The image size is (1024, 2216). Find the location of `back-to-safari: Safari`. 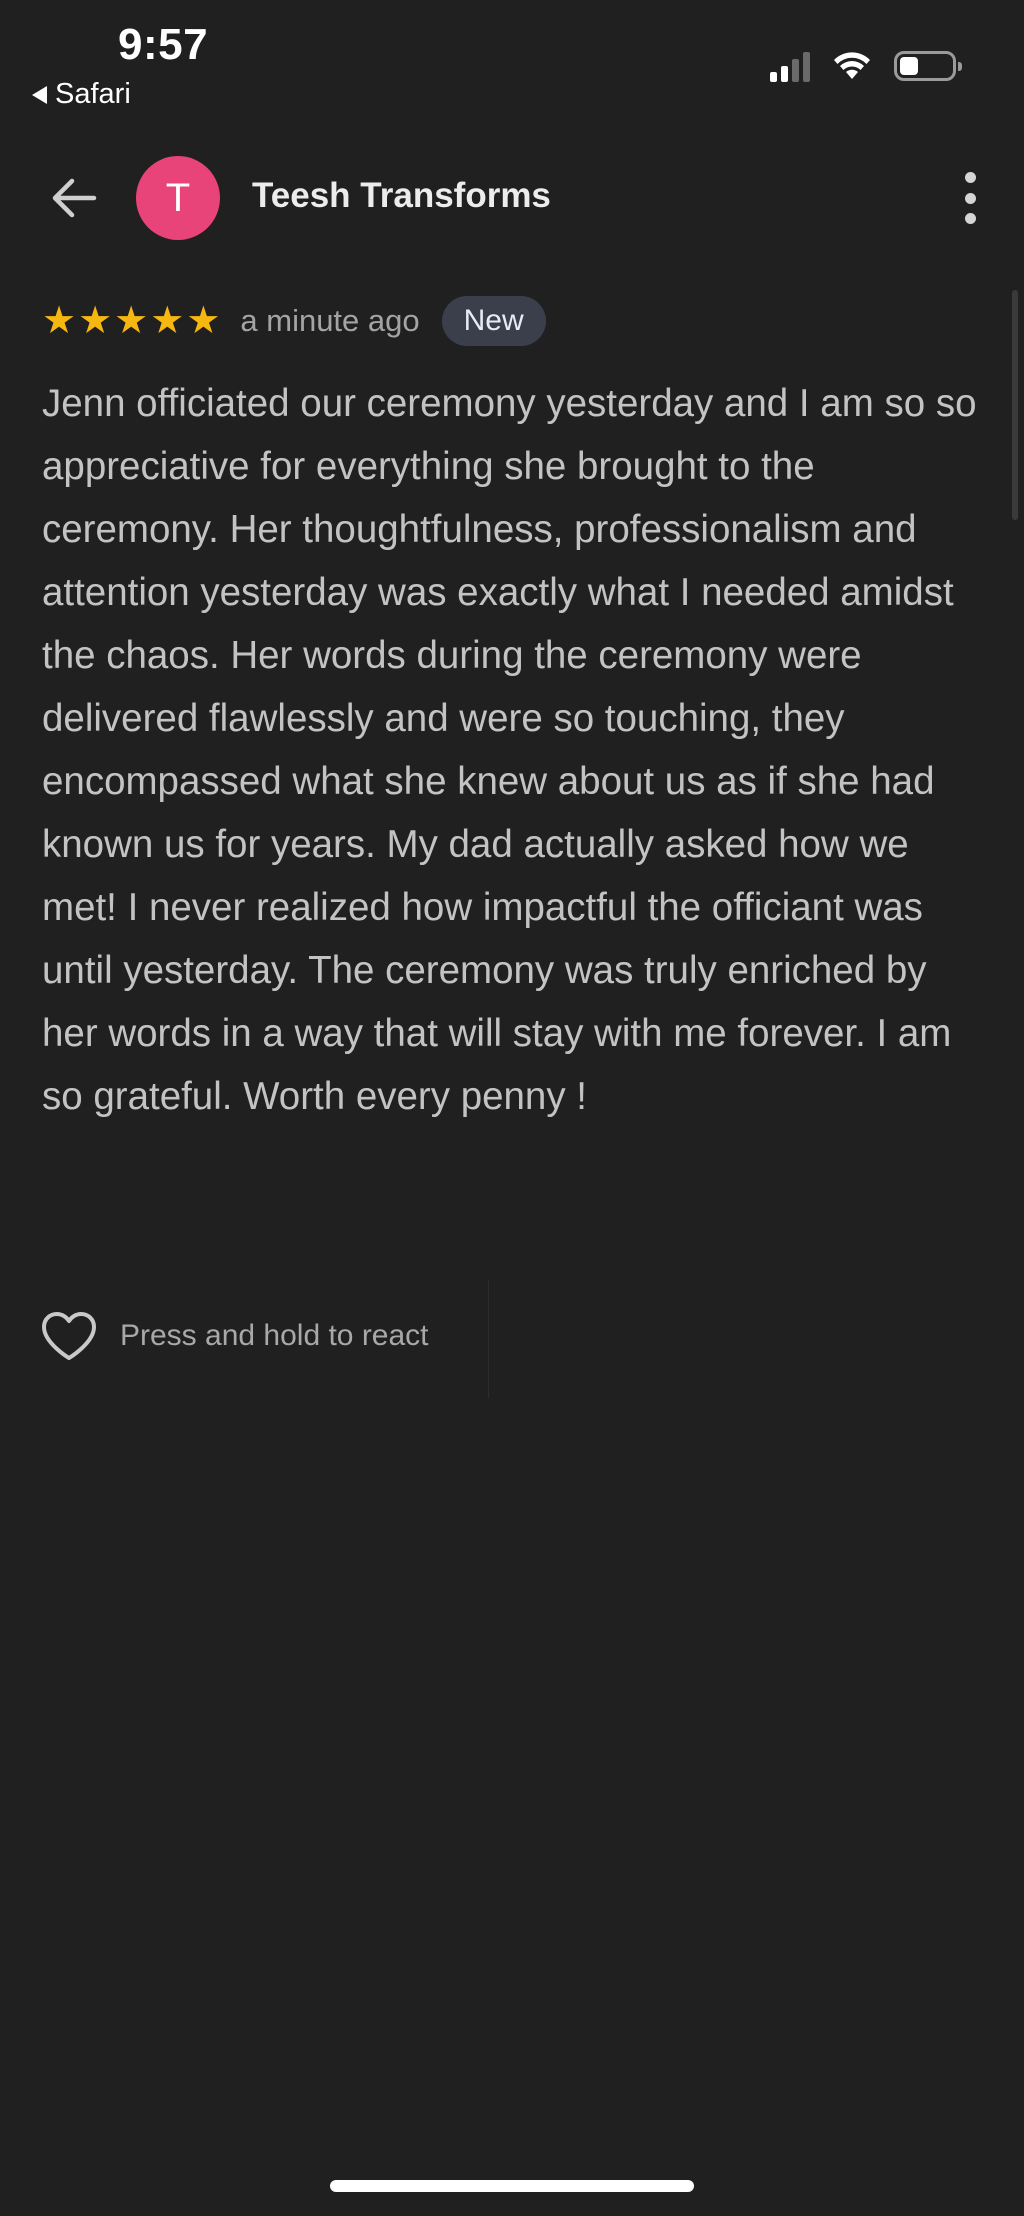

back-to-safari: Safari is located at coordinates (81, 94).